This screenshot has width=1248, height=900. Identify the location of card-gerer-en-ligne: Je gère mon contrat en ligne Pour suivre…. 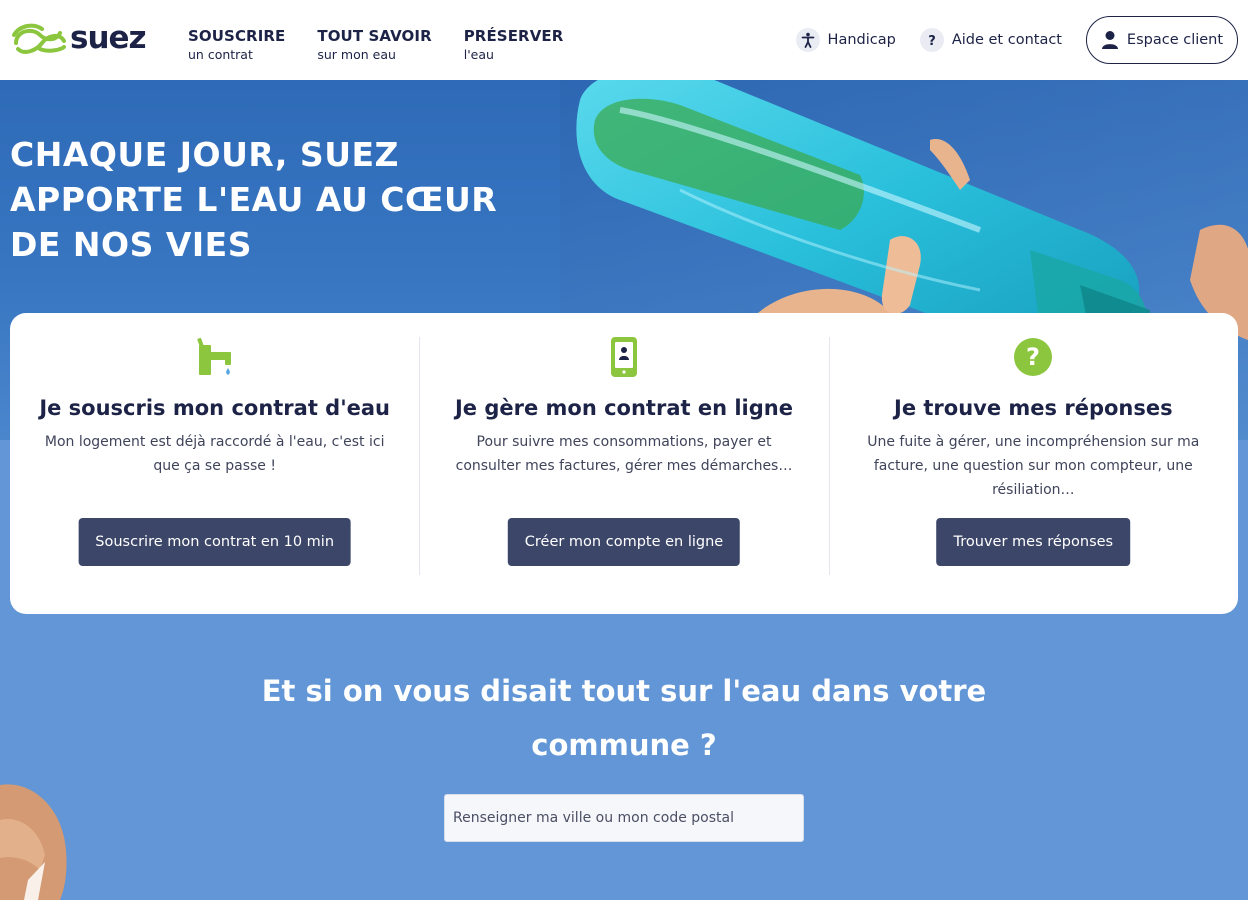
(623, 463).